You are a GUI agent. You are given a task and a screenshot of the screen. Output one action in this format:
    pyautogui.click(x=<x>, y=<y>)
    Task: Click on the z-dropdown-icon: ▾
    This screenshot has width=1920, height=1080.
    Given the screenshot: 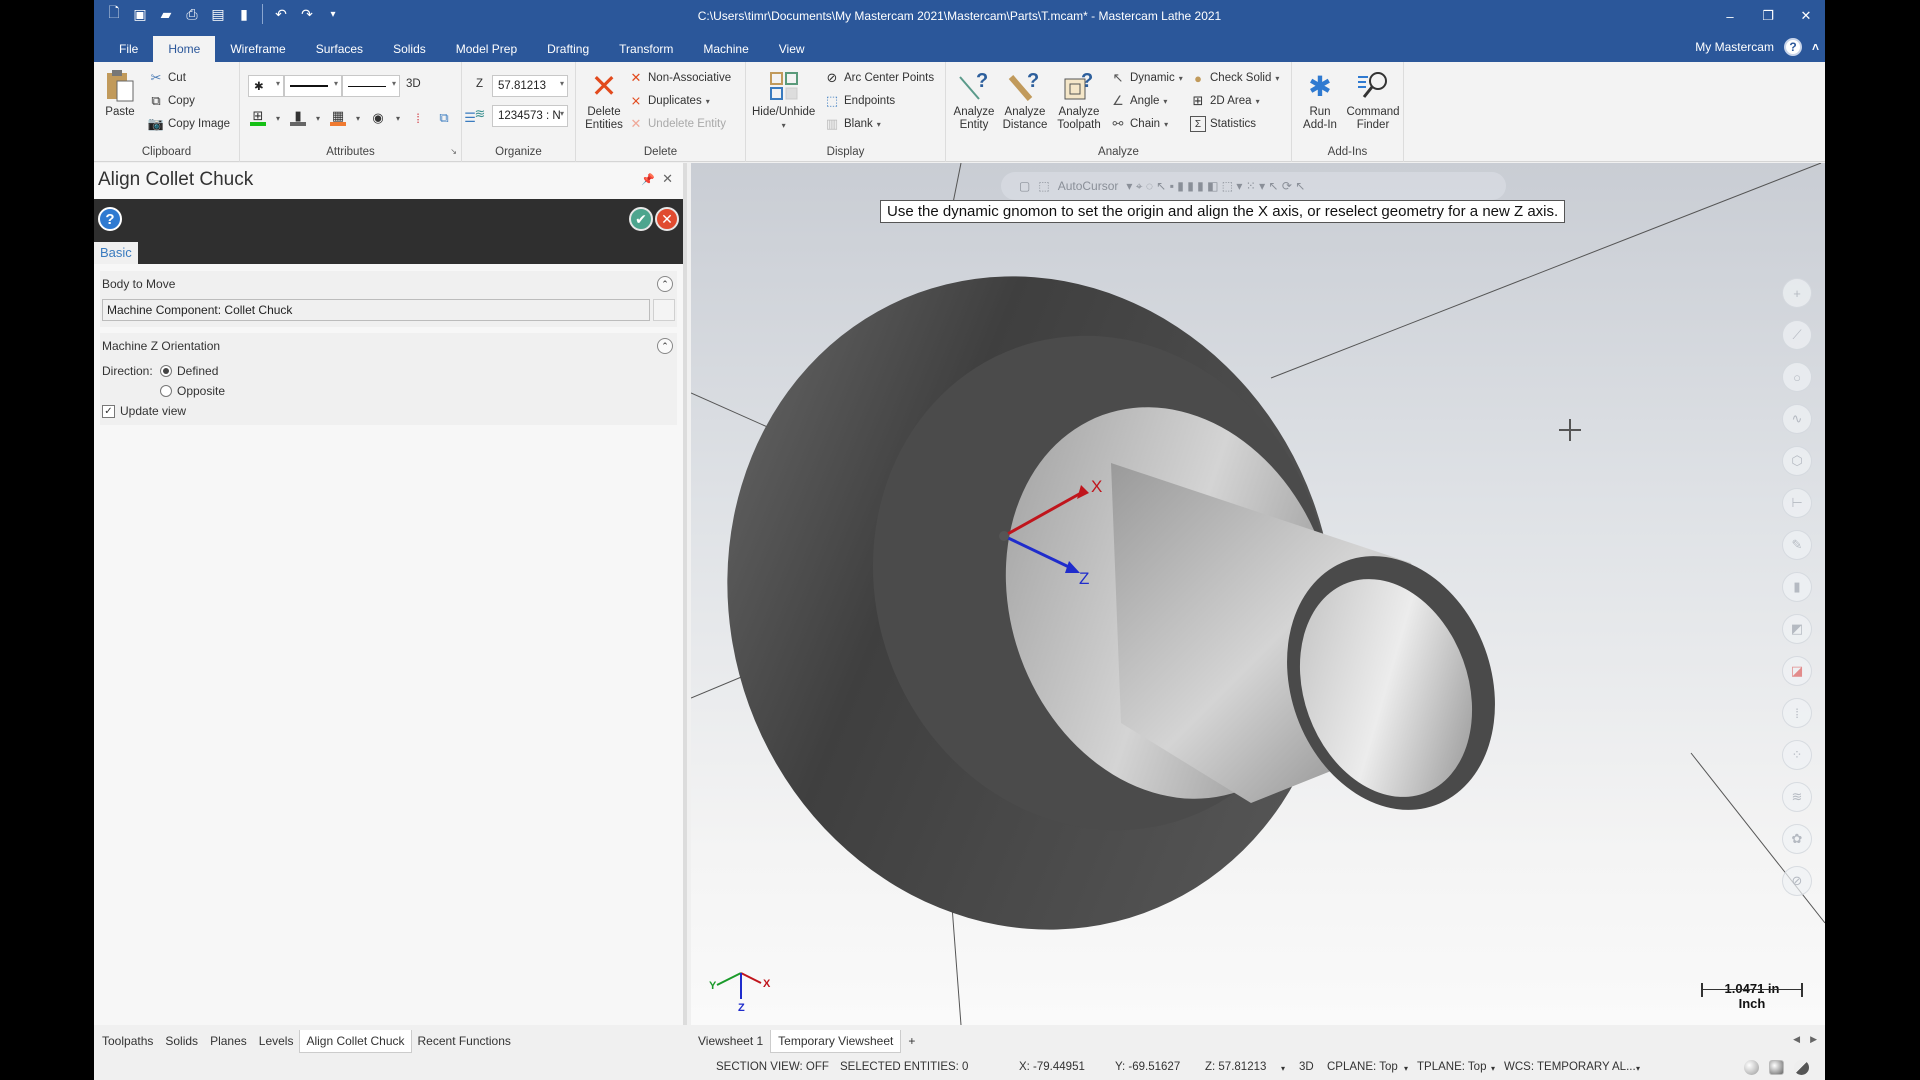 What is the action you would take?
    pyautogui.click(x=1283, y=1068)
    